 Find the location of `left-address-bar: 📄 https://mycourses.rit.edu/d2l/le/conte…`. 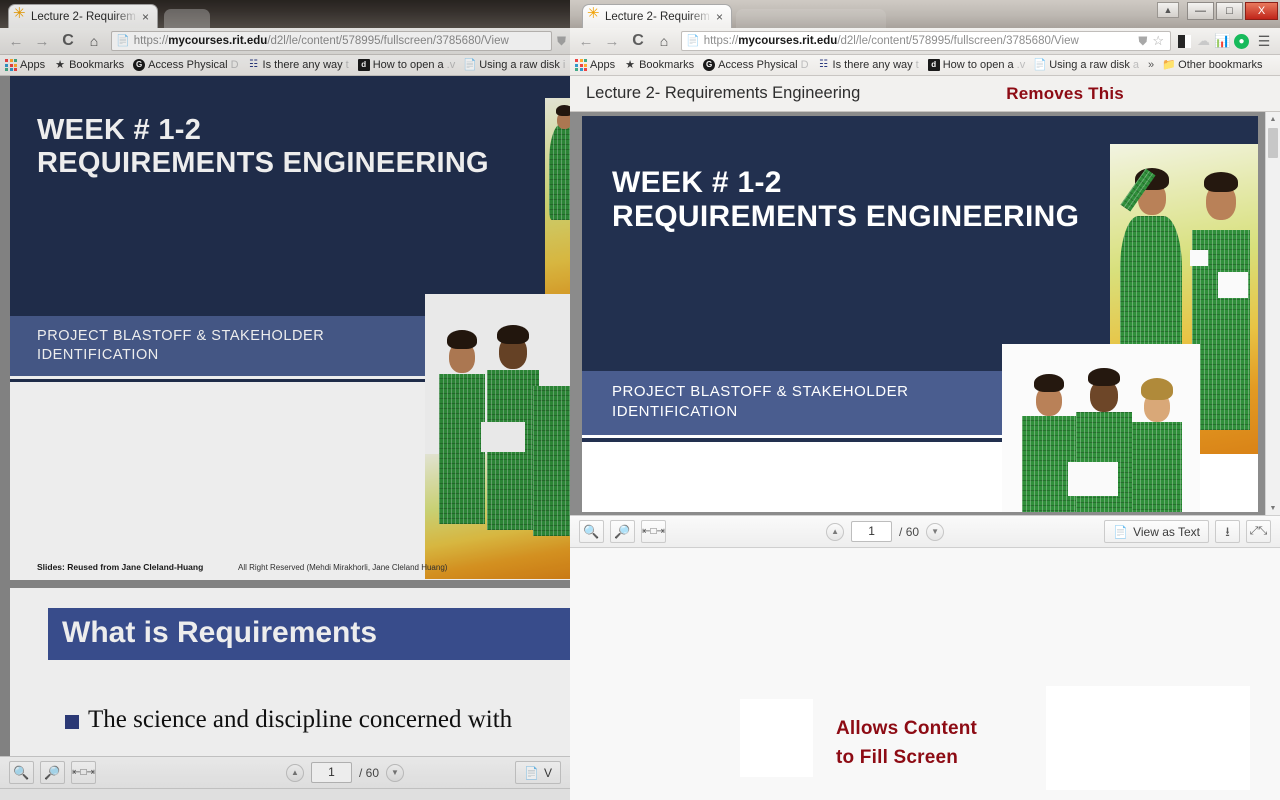

left-address-bar: 📄 https://mycourses.rit.edu/d2l/le/conte… is located at coordinates (331, 41).